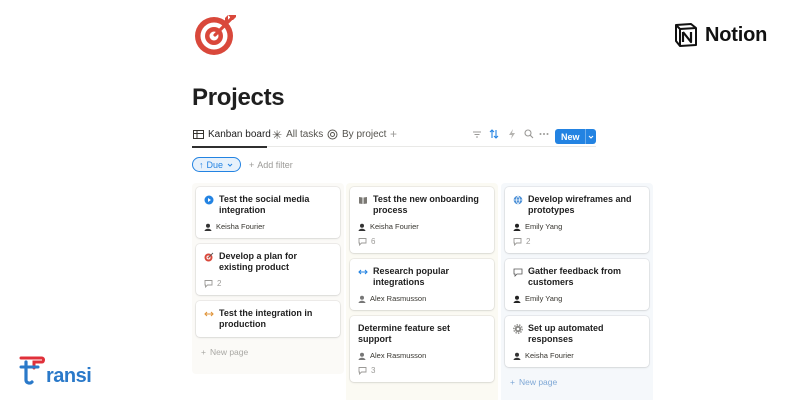  What do you see at coordinates (566, 333) in the screenshot?
I see `card-title: Set up automated responses` at bounding box center [566, 333].